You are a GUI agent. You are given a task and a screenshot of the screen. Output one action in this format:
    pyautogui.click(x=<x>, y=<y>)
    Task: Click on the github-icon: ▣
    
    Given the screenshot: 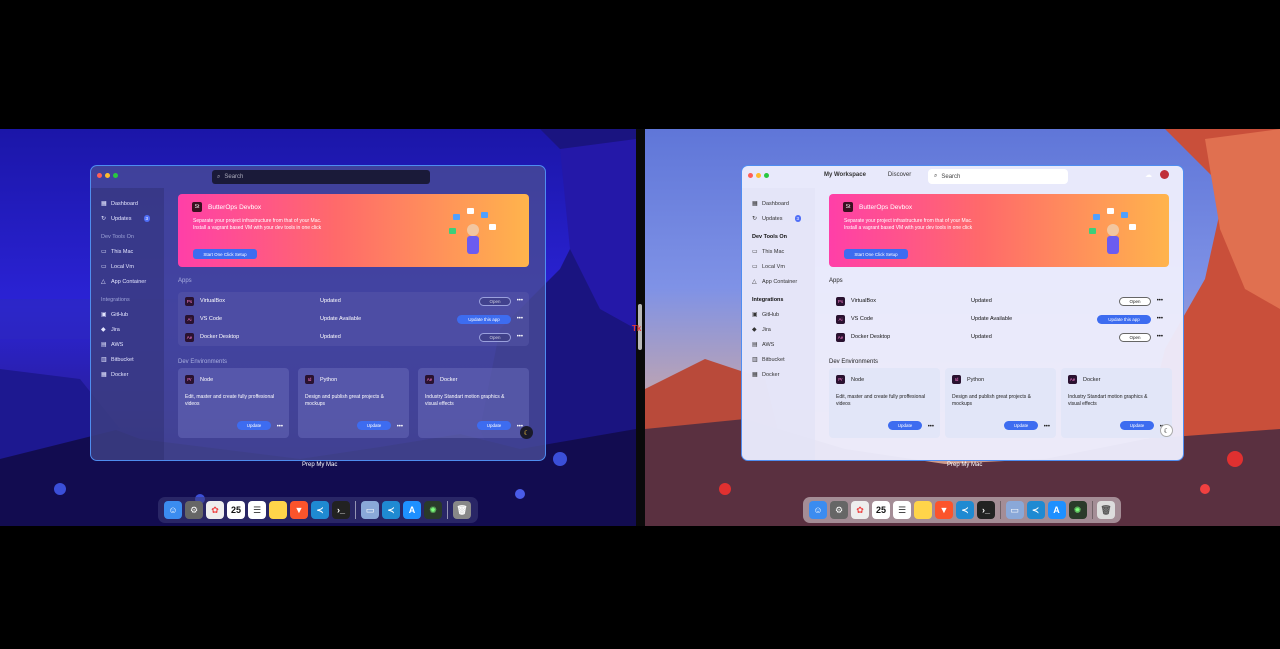 What is the action you would take?
    pyautogui.click(x=755, y=314)
    